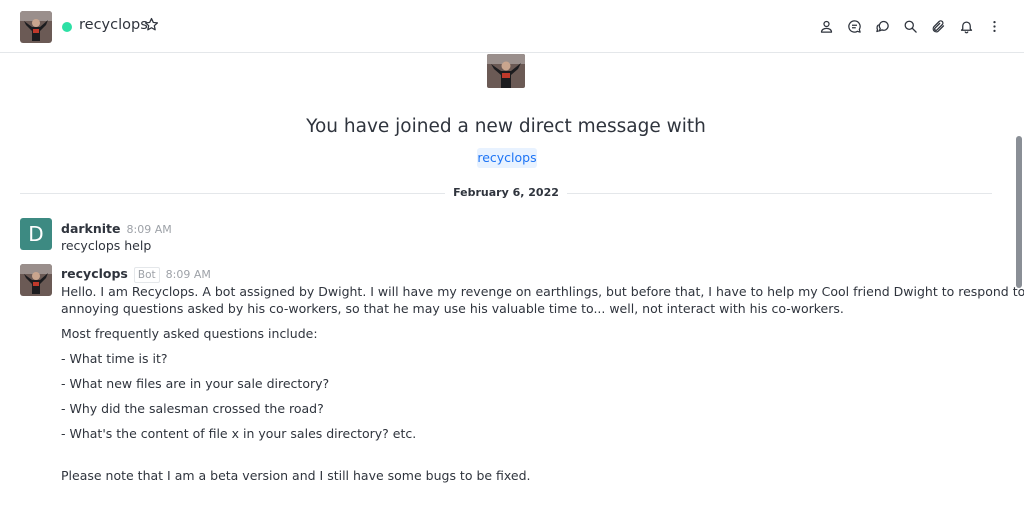 The height and width of the screenshot is (510, 1024). Describe the element at coordinates (1019, 212) in the screenshot. I see `scrollbar-thumb` at that location.